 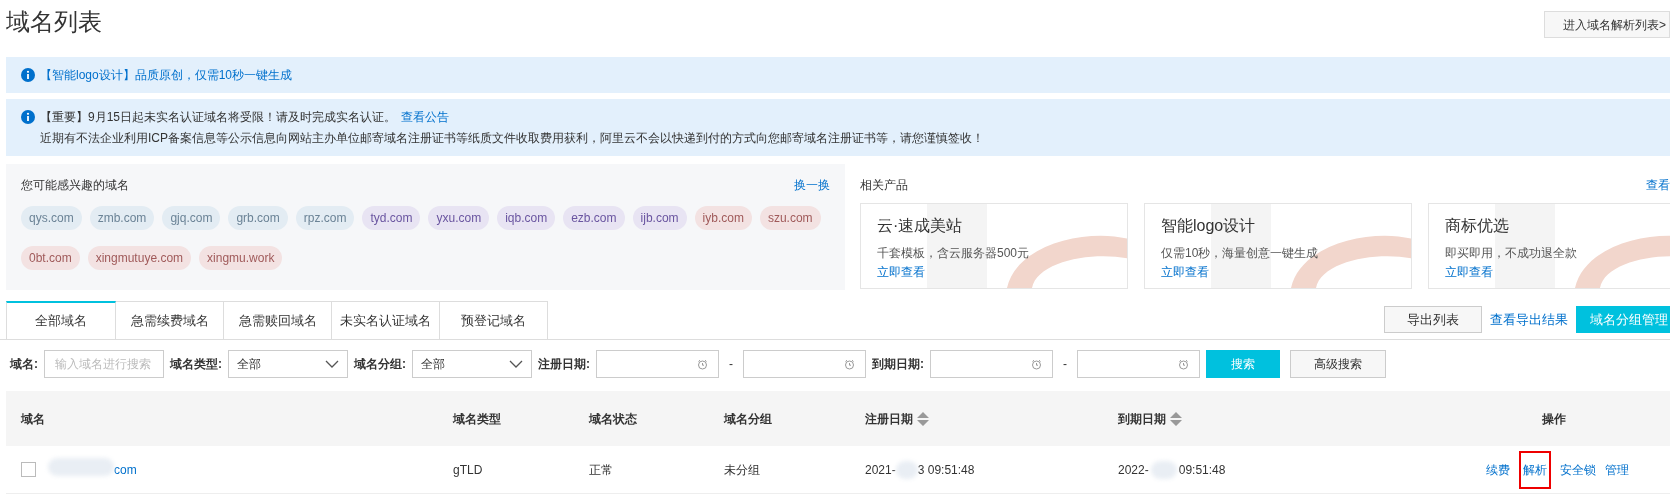 I want to click on column-header: 到期日期, so click(x=1142, y=419).